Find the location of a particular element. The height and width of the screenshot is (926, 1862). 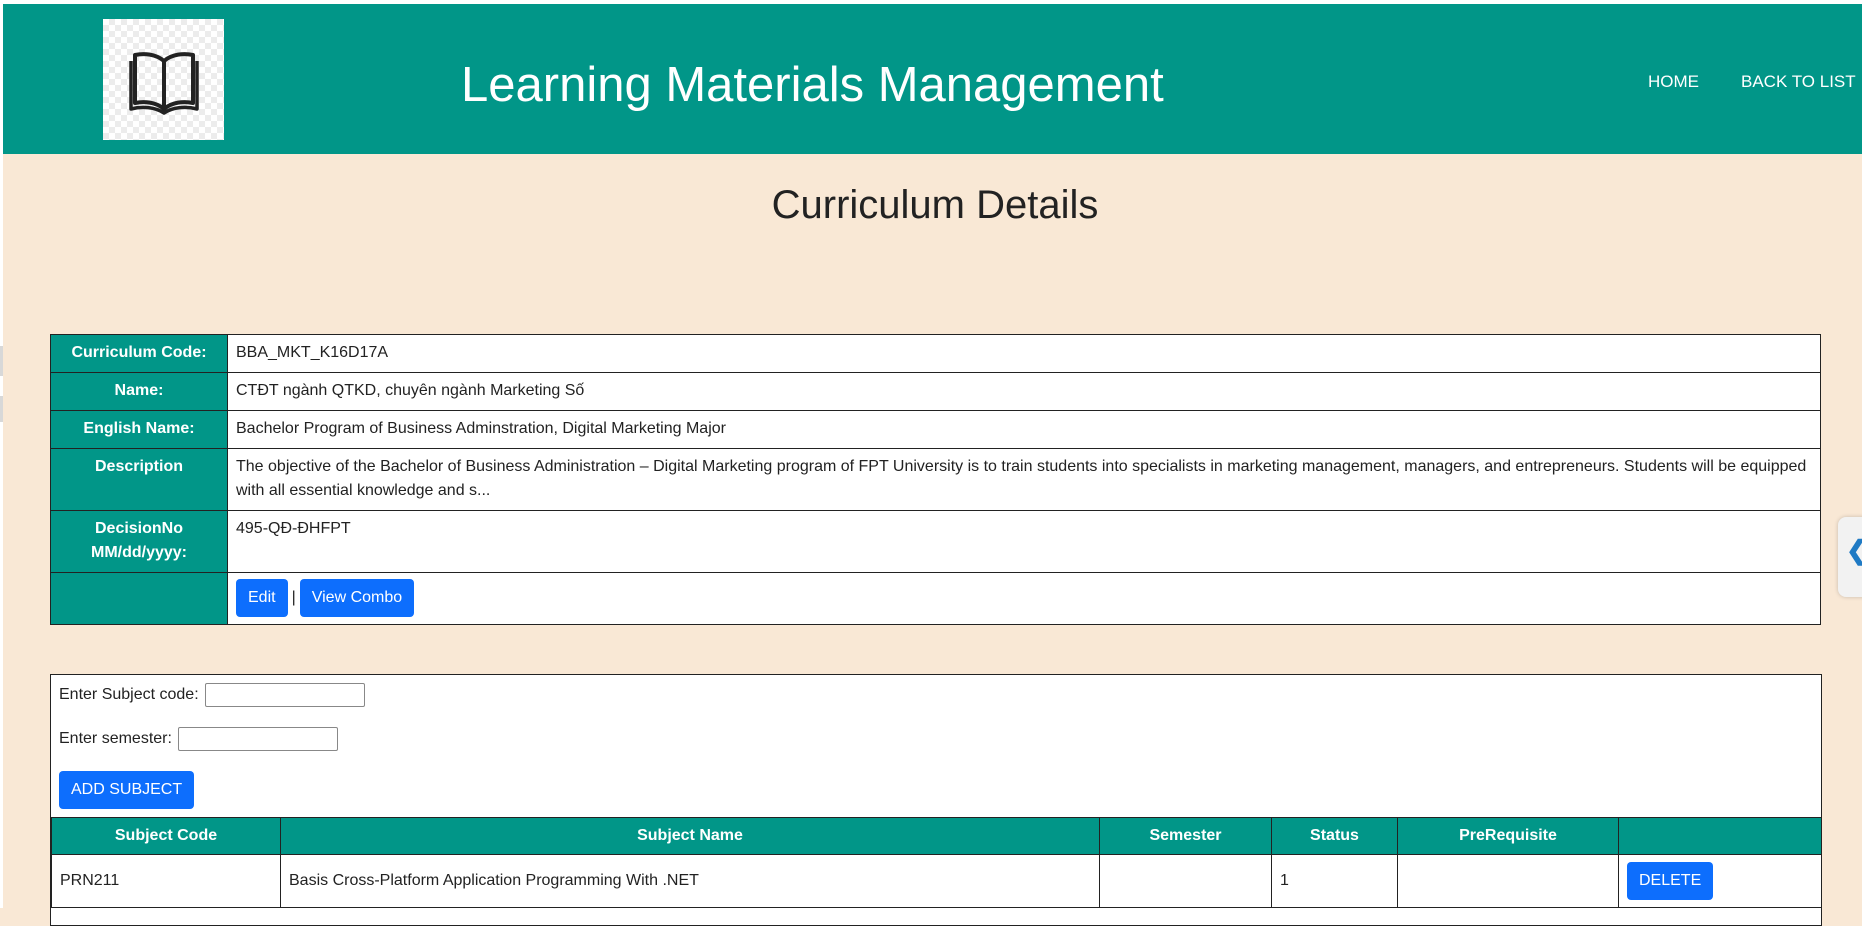

semester-label: Enter semester: is located at coordinates (115, 739).